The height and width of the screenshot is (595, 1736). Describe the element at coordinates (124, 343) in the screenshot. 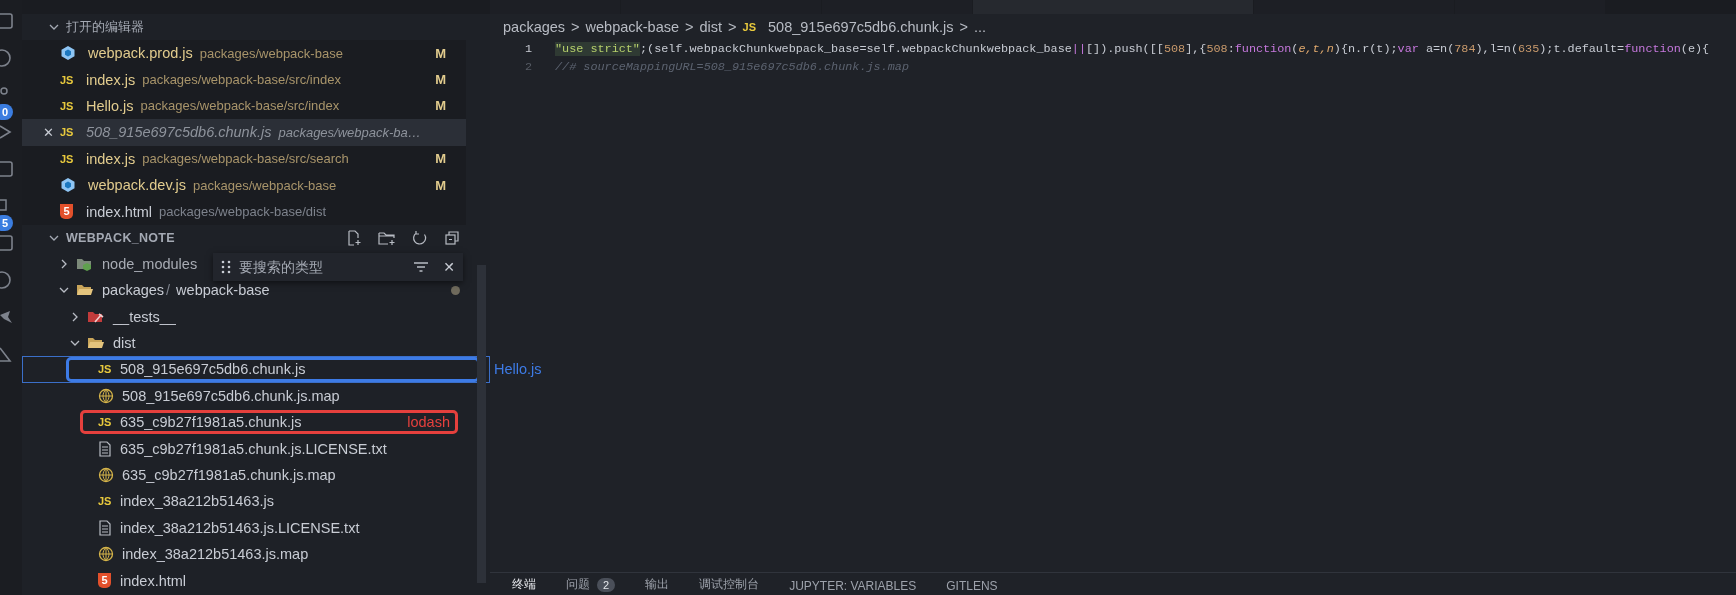

I see `file-name: dist` at that location.